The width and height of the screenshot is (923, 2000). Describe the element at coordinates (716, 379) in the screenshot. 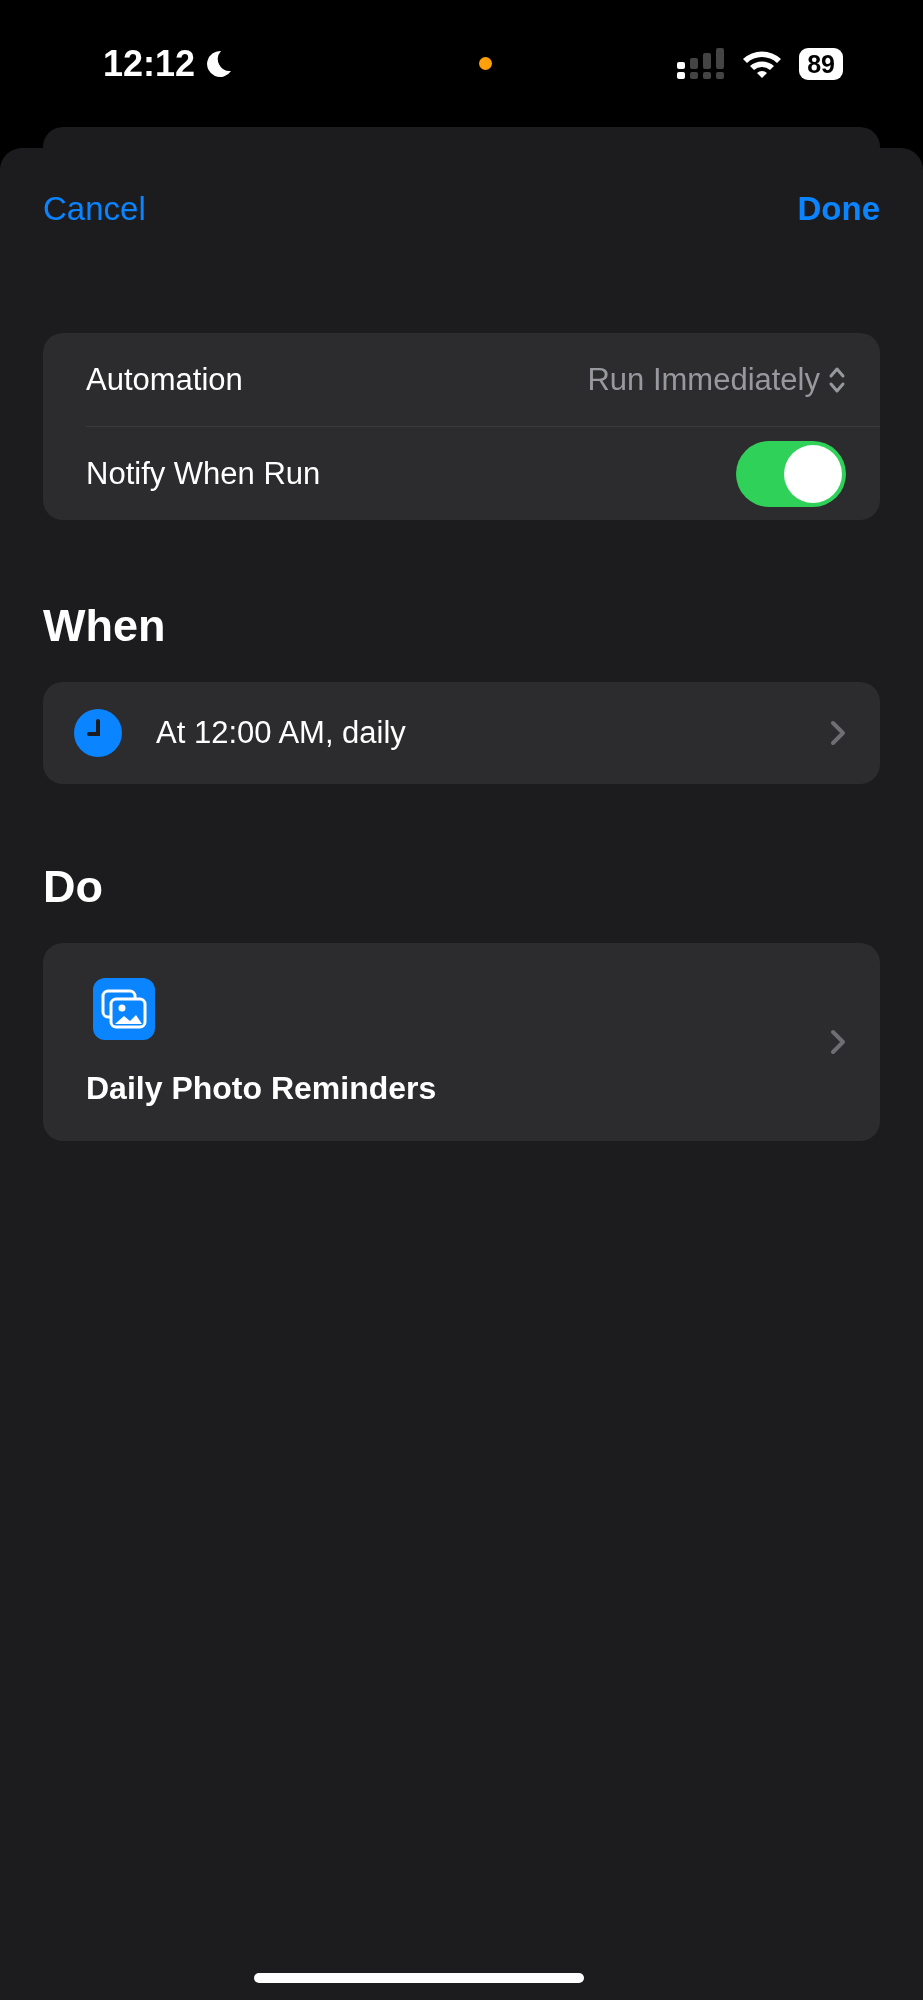

I see `automation-picker: Run Immediately` at that location.